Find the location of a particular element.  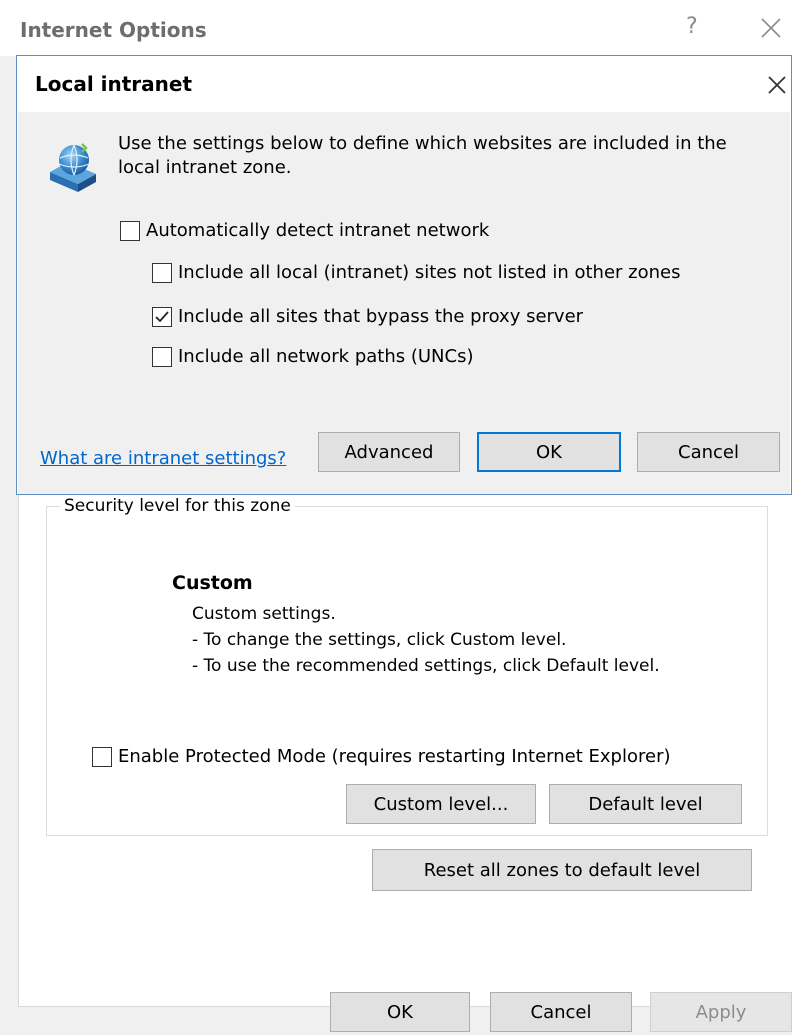

parent-window-title: Internet Options is located at coordinates (113, 30).